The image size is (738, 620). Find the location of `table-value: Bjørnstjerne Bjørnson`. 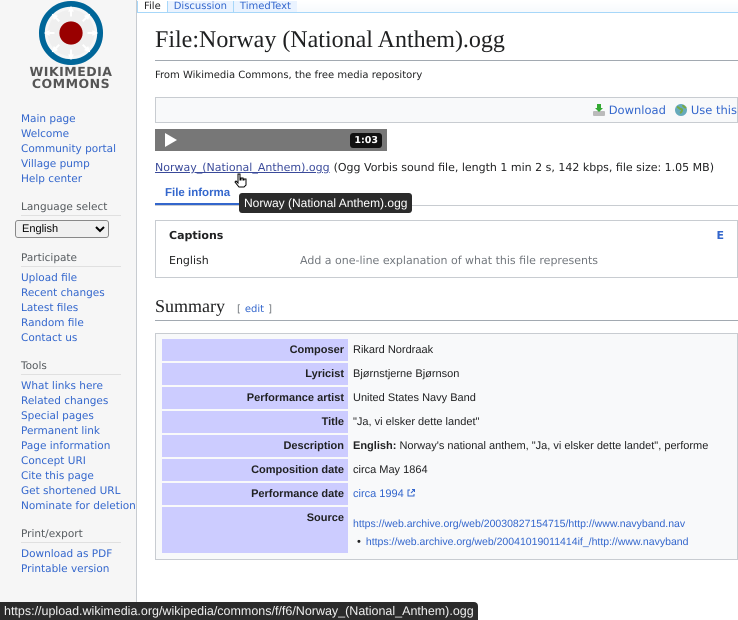

table-value: Bjørnstjerne Bjørnson is located at coordinates (406, 374).